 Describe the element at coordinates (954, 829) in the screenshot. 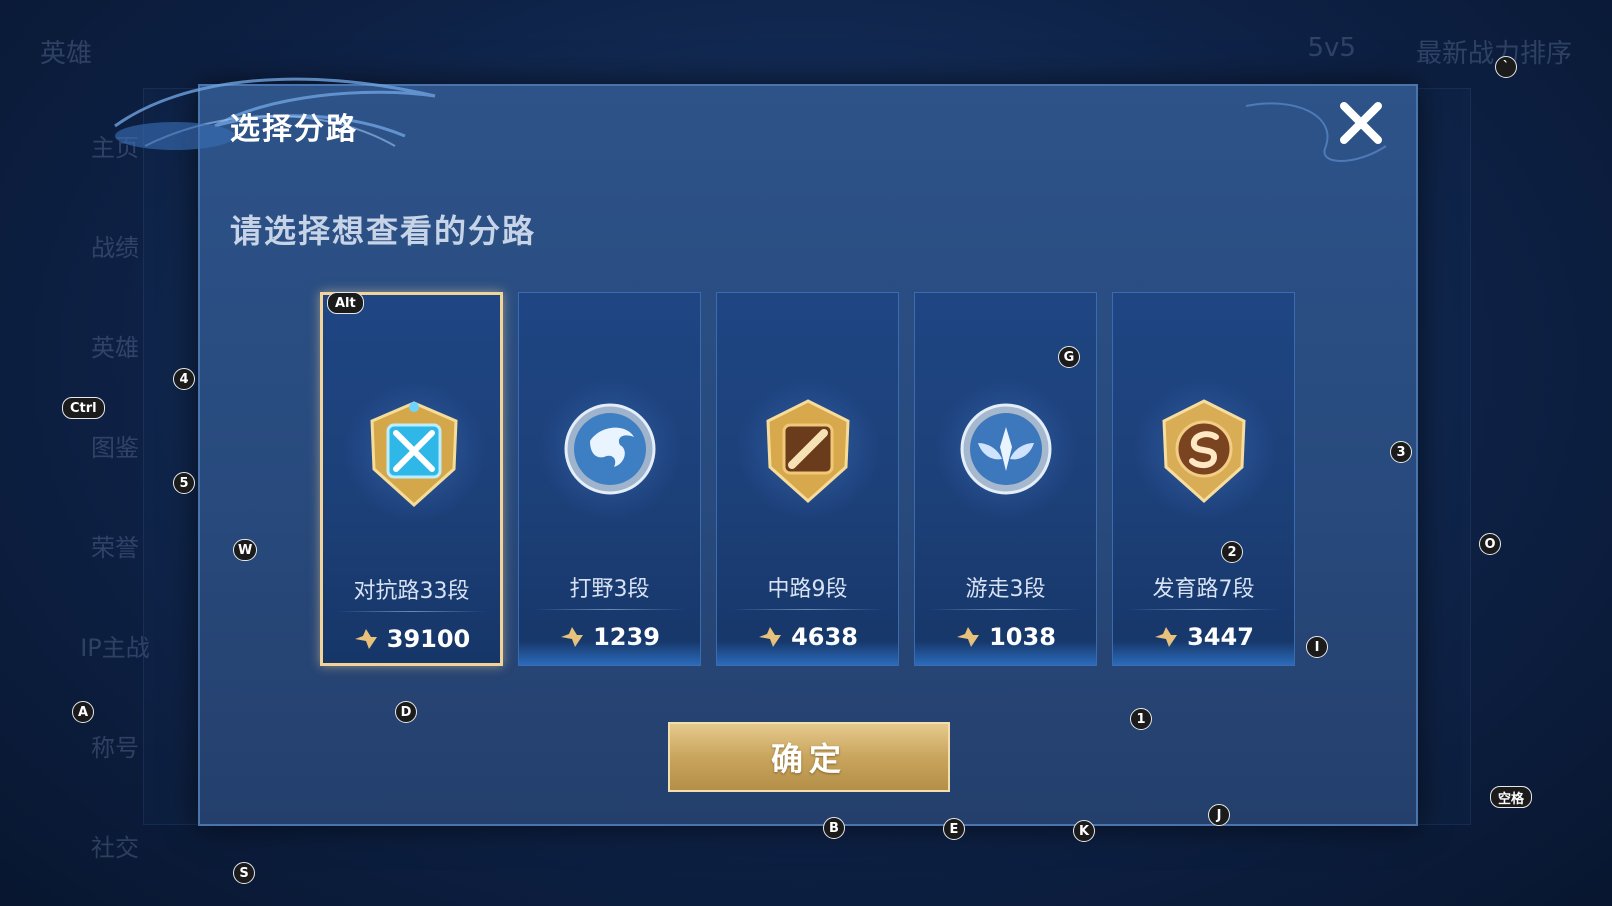

I see `key-hint: E` at that location.